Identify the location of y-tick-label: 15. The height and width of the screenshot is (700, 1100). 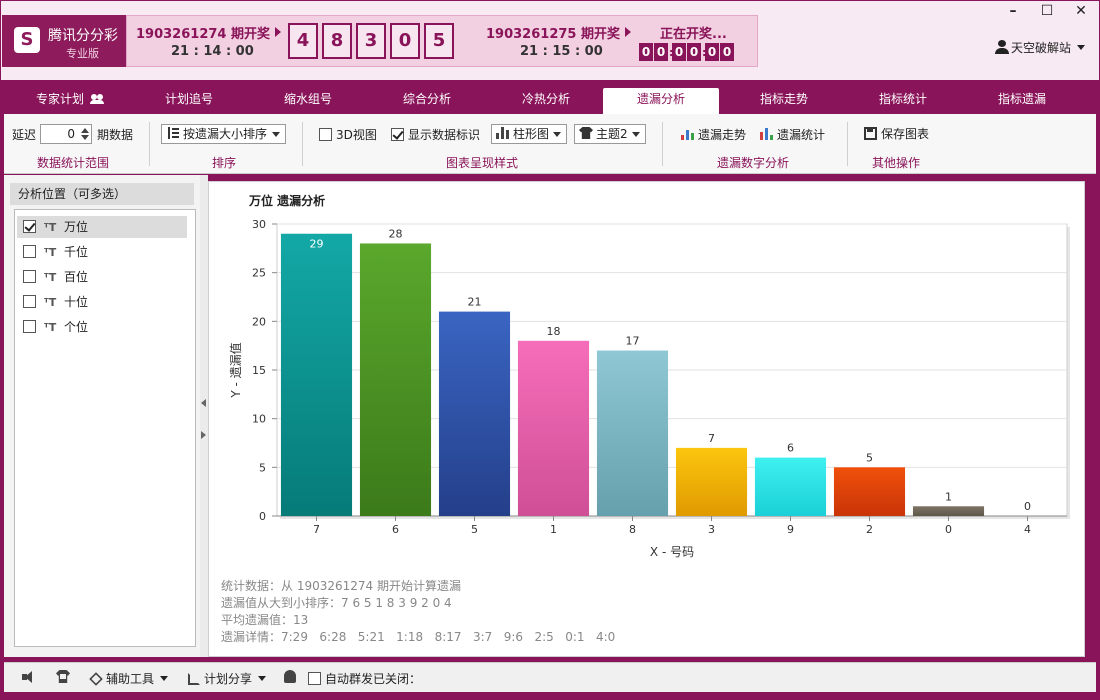
(259, 370).